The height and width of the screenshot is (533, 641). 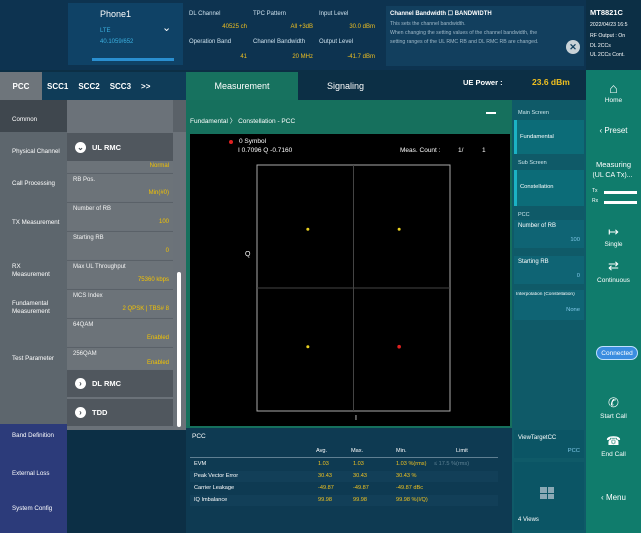 What do you see at coordinates (533, 262) in the screenshot?
I see `right-start-rb-label: Starting RB` at bounding box center [533, 262].